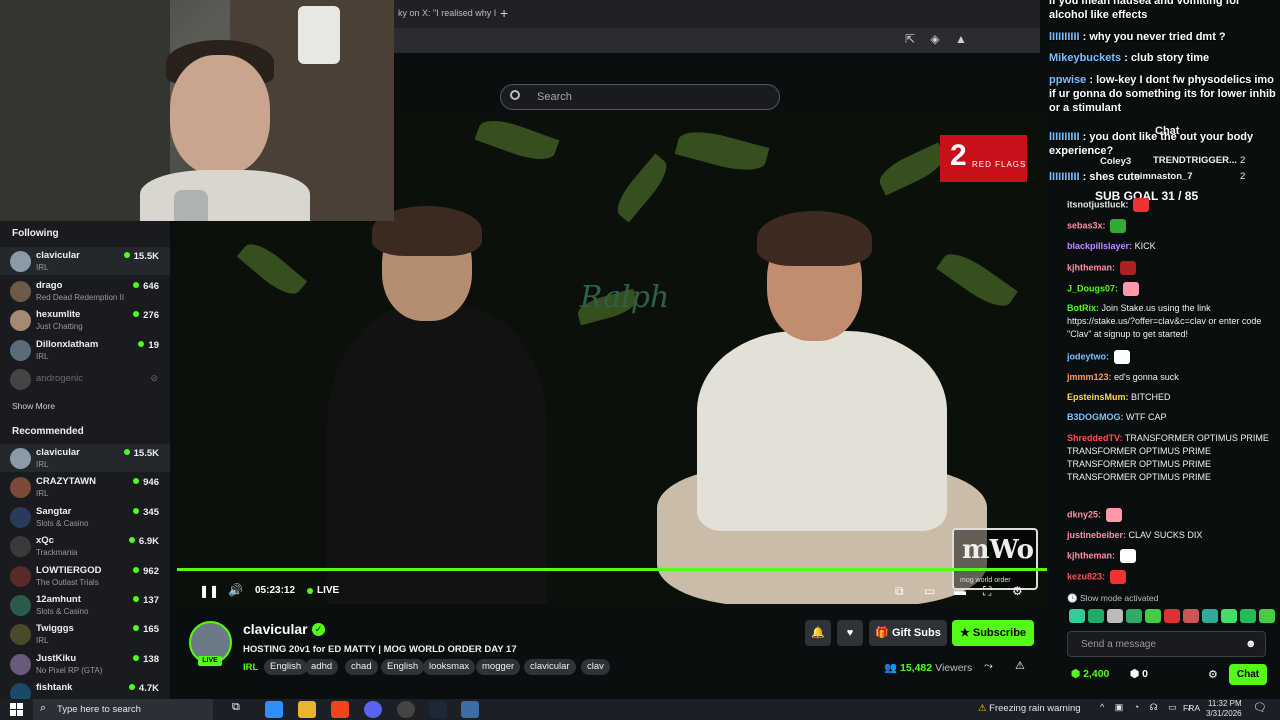 This screenshot has width=1280, height=720. Describe the element at coordinates (85, 605) in the screenshot. I see `sidebar-recommended-item: 12amhunt Slots & Casino 137` at that location.